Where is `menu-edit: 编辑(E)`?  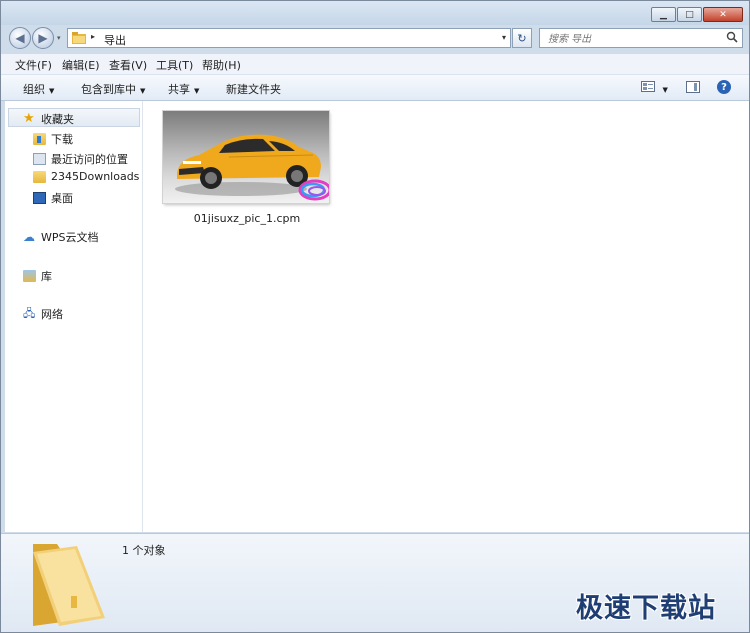
menu-edit: 编辑(E) is located at coordinates (81, 65).